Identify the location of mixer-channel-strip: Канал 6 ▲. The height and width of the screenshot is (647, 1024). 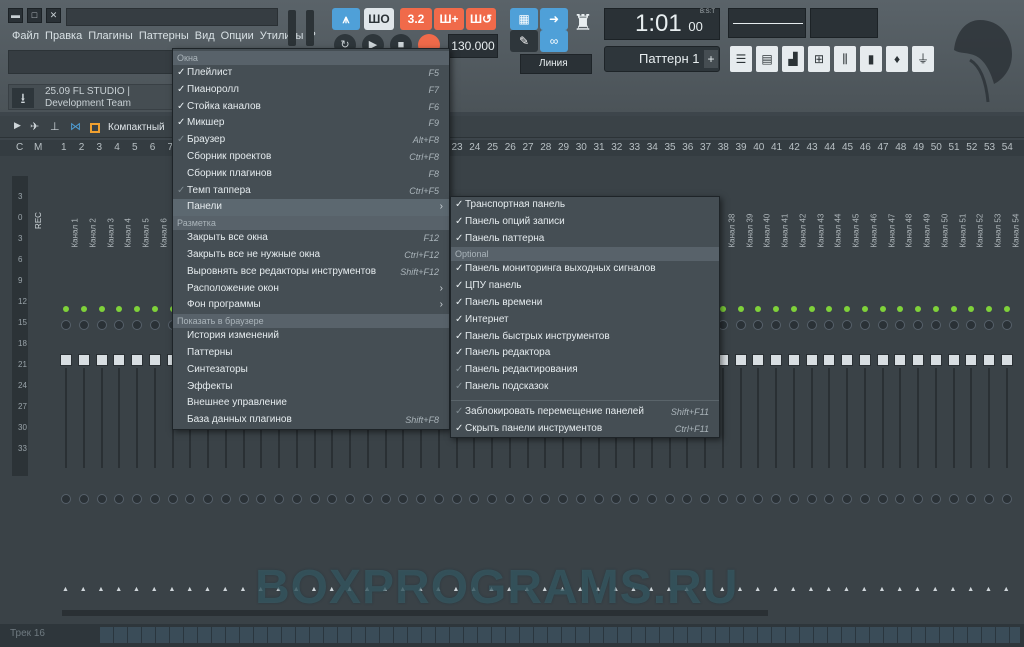
(158, 393).